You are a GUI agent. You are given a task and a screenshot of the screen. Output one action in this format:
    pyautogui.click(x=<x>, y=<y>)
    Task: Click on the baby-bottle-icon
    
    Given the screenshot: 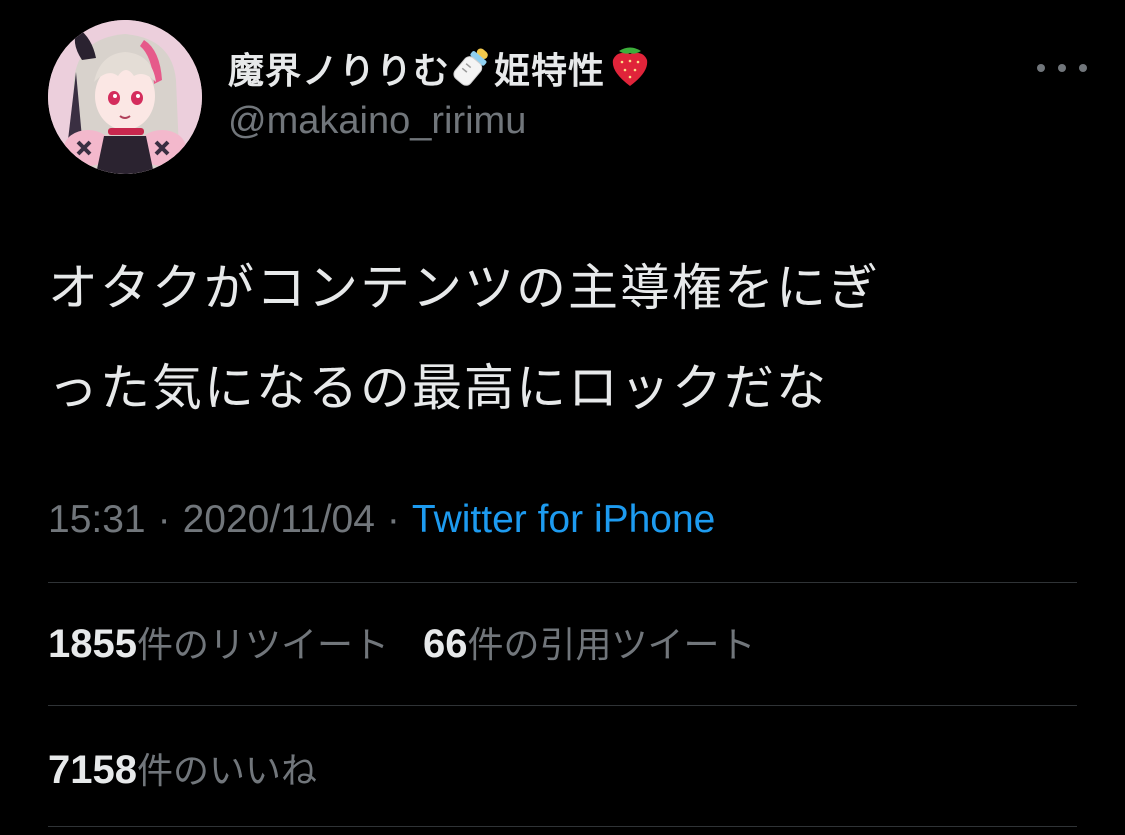 What is the action you would take?
    pyautogui.click(x=472, y=68)
    